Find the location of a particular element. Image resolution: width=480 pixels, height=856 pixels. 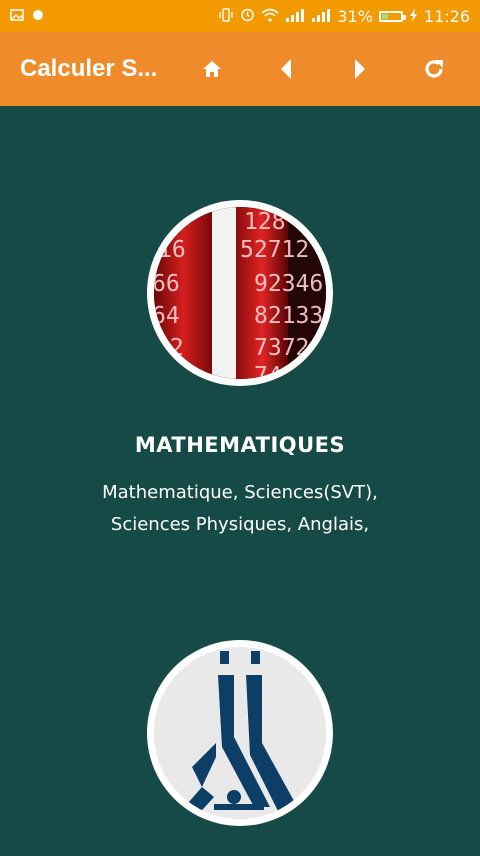

vibrate-icon is located at coordinates (226, 16).